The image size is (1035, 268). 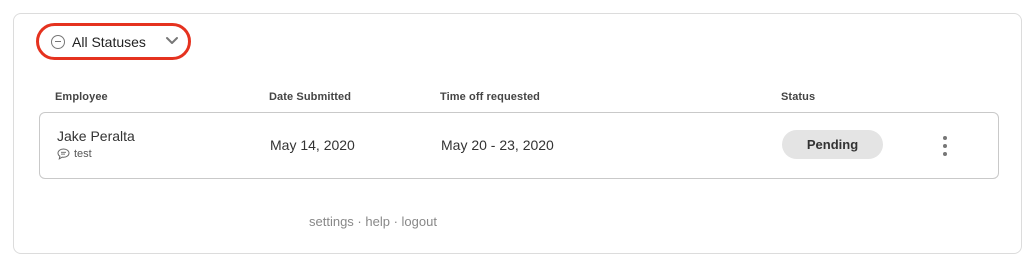 I want to click on column-header-time-off: Time off requested, so click(x=490, y=97).